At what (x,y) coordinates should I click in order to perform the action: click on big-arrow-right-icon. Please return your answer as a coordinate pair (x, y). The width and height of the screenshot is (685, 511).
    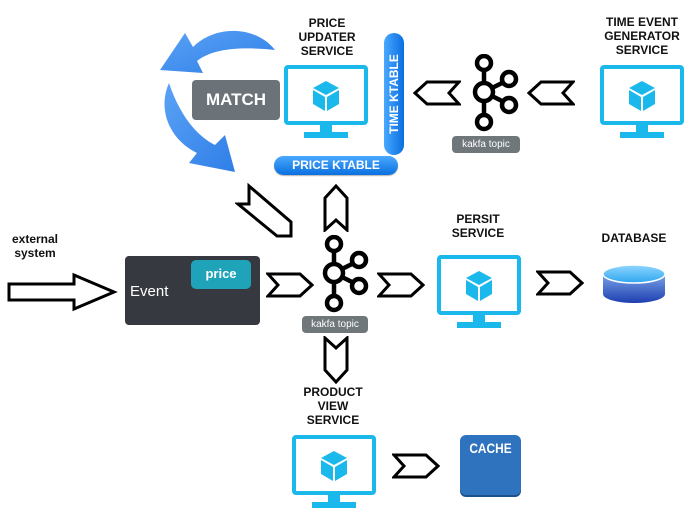
    Looking at the image, I should click on (62, 292).